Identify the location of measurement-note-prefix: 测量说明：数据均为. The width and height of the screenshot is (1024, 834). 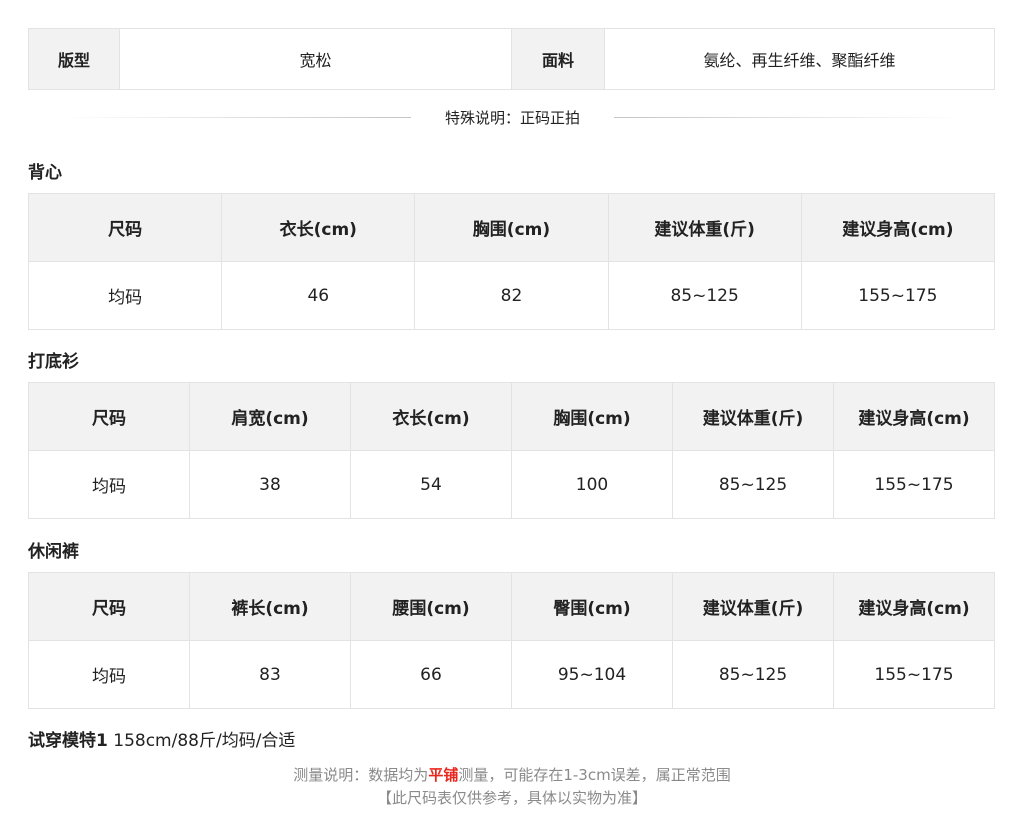
(361, 775).